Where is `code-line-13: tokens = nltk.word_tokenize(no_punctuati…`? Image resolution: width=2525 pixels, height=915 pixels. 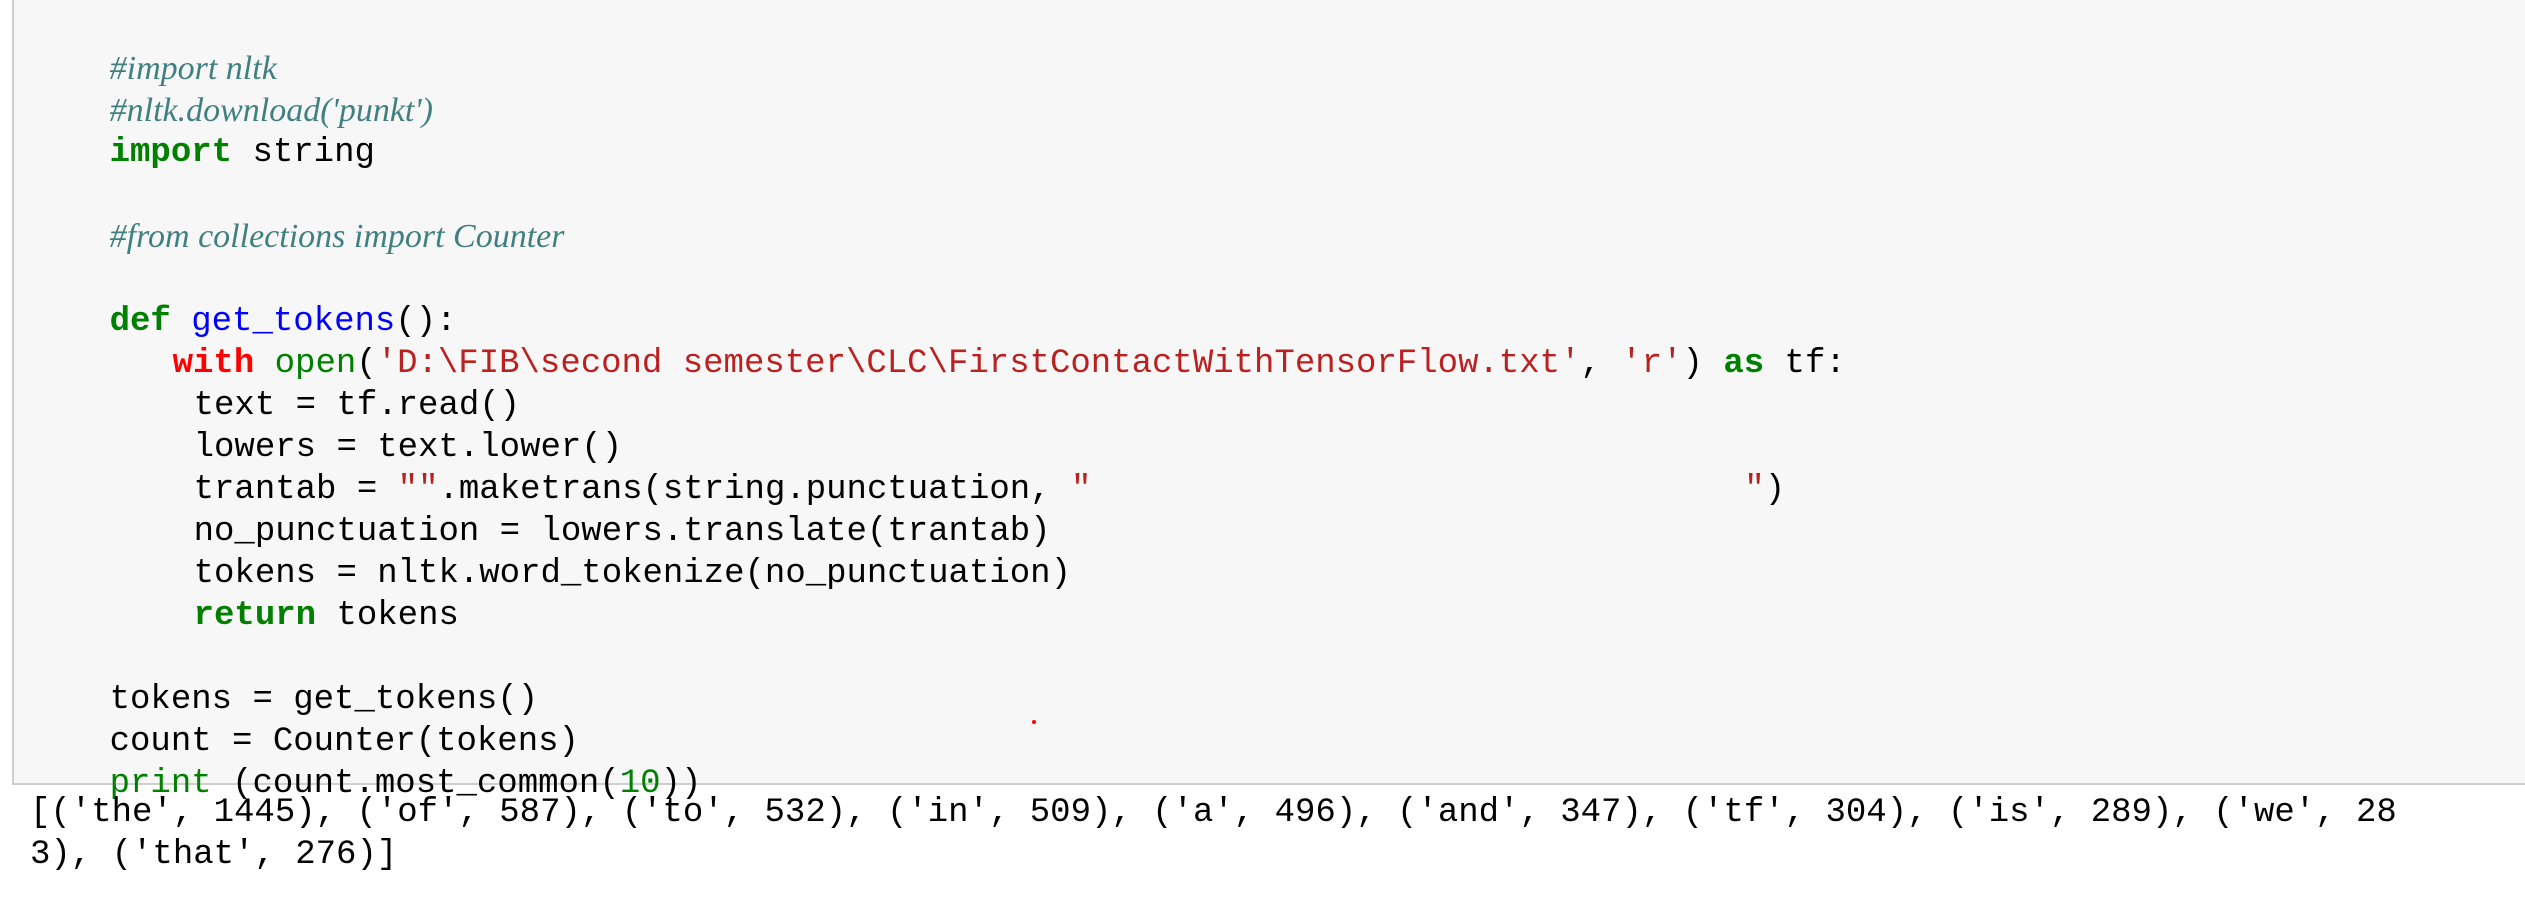 code-line-13: tokens = nltk.word_tokenize(no_punctuati… is located at coordinates (591, 553).